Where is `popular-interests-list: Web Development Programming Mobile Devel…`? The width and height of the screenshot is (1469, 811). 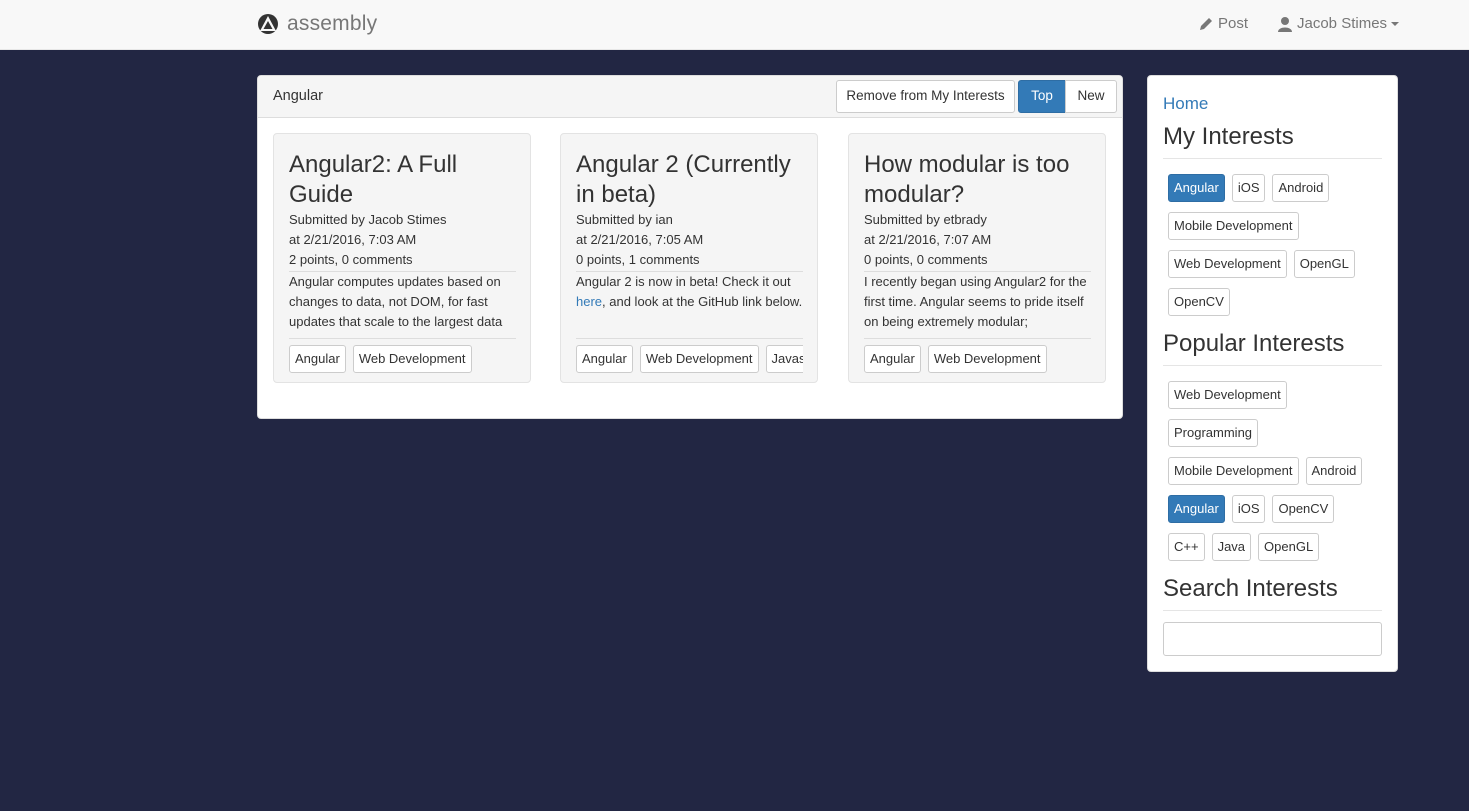 popular-interests-list: Web Development Programming Mobile Devel… is located at coordinates (1275, 476).